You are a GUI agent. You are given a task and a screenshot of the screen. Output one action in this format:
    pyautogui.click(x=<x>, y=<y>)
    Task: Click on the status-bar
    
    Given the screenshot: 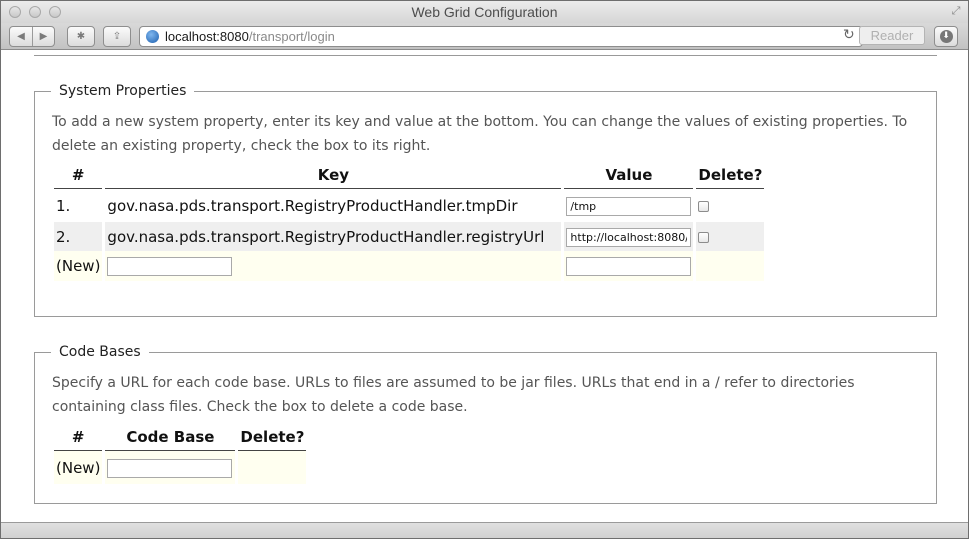 What is the action you would take?
    pyautogui.click(x=484, y=530)
    